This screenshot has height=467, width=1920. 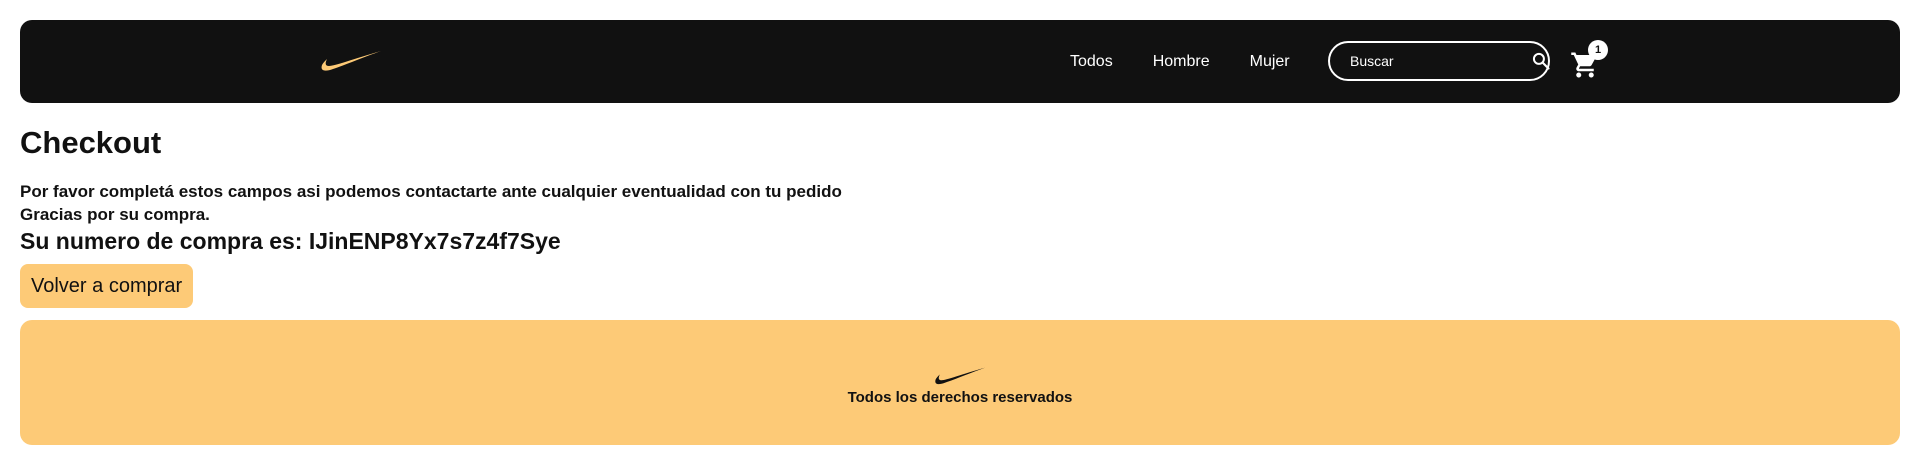 What do you see at coordinates (1598, 50) in the screenshot?
I see `cart-count-badge: 1` at bounding box center [1598, 50].